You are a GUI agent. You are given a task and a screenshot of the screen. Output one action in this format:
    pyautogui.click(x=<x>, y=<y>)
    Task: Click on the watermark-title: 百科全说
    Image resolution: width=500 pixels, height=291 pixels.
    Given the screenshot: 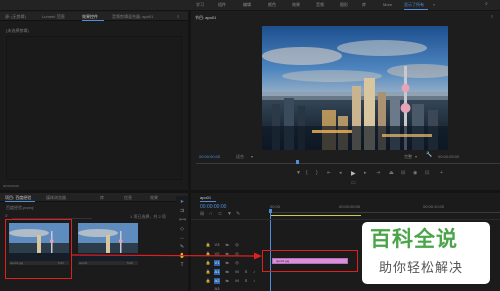 What is the action you would take?
    pyautogui.click(x=414, y=239)
    